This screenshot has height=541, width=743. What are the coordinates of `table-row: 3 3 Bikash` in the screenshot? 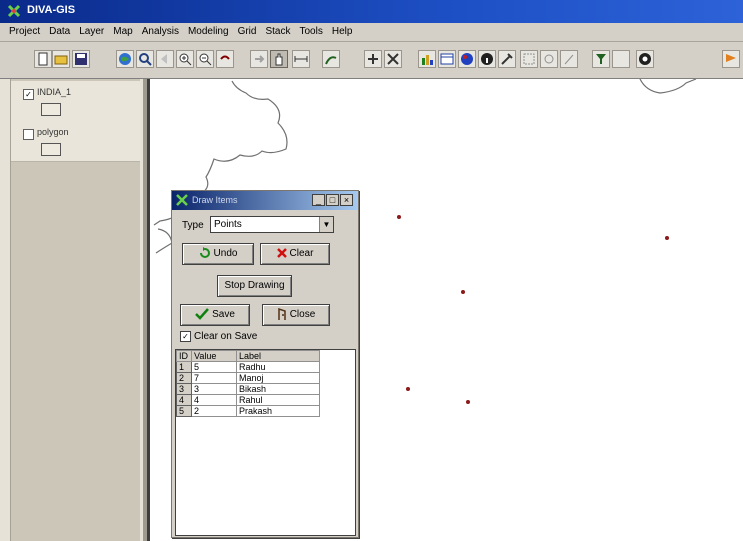 It's located at (248, 389).